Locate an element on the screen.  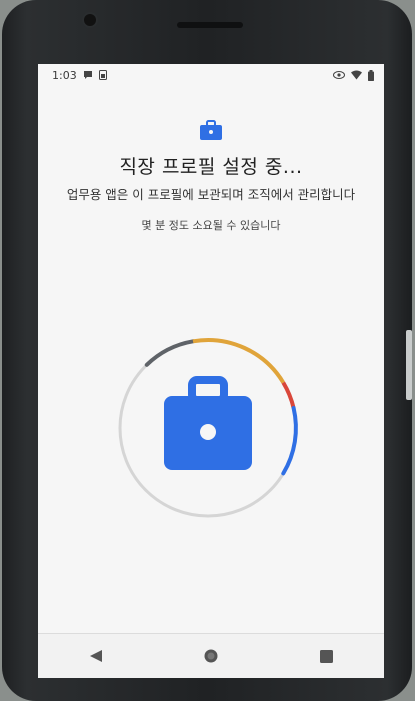
recents-icon is located at coordinates (326, 656).